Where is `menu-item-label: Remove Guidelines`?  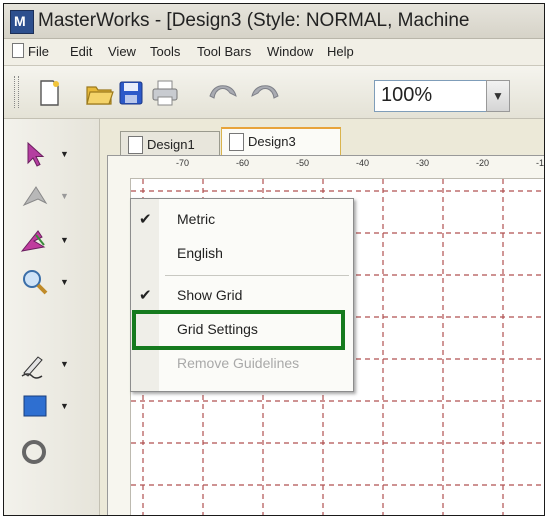
menu-item-label: Remove Guidelines is located at coordinates (238, 363).